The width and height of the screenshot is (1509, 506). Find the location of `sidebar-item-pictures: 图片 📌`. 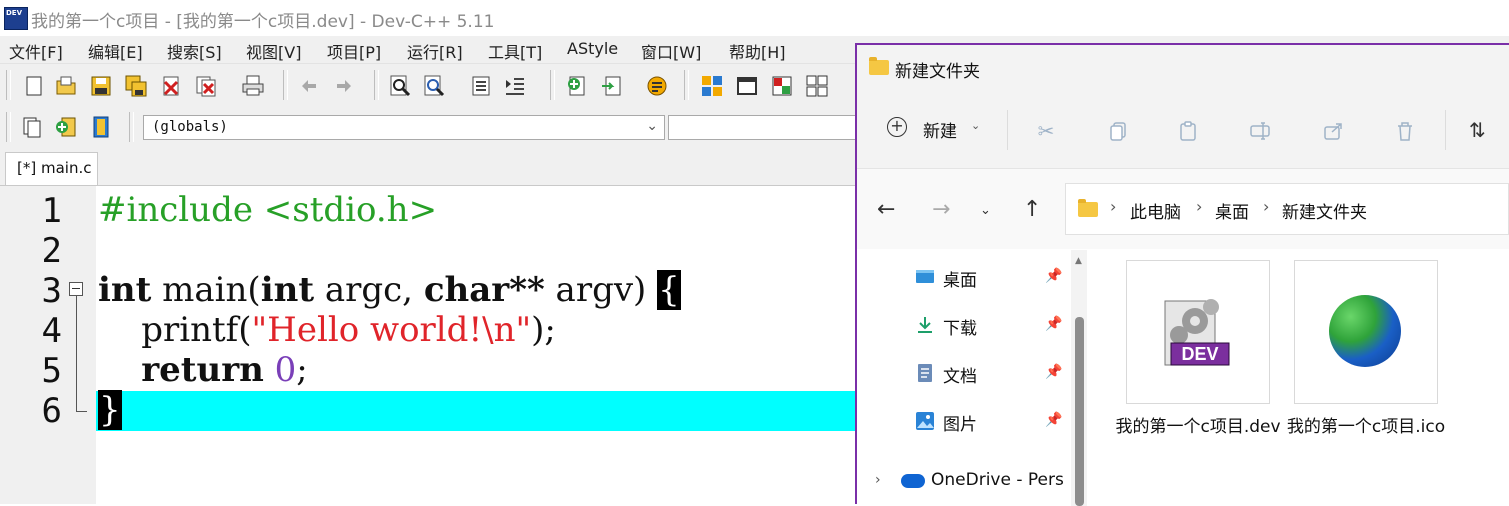

sidebar-item-pictures: 图片 📌 is located at coordinates (1000, 423).